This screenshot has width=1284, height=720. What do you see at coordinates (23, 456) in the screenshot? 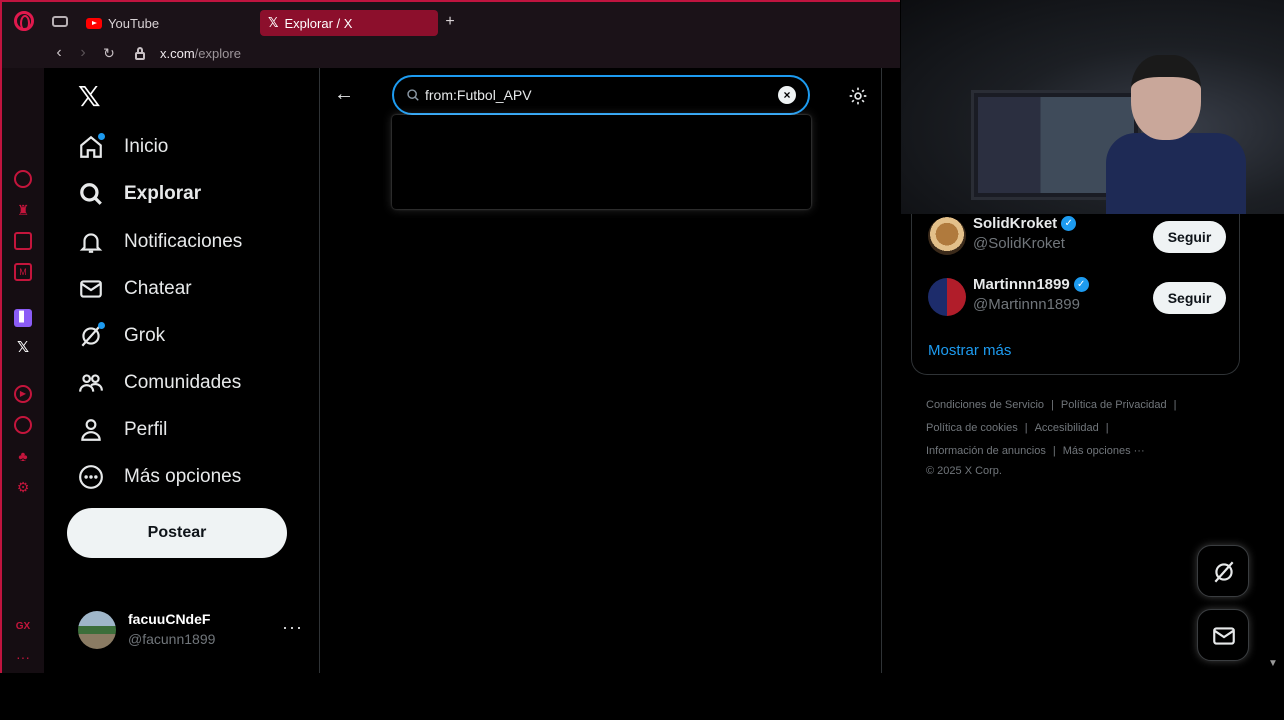
I see `extensions-icon: ♣` at bounding box center [23, 456].